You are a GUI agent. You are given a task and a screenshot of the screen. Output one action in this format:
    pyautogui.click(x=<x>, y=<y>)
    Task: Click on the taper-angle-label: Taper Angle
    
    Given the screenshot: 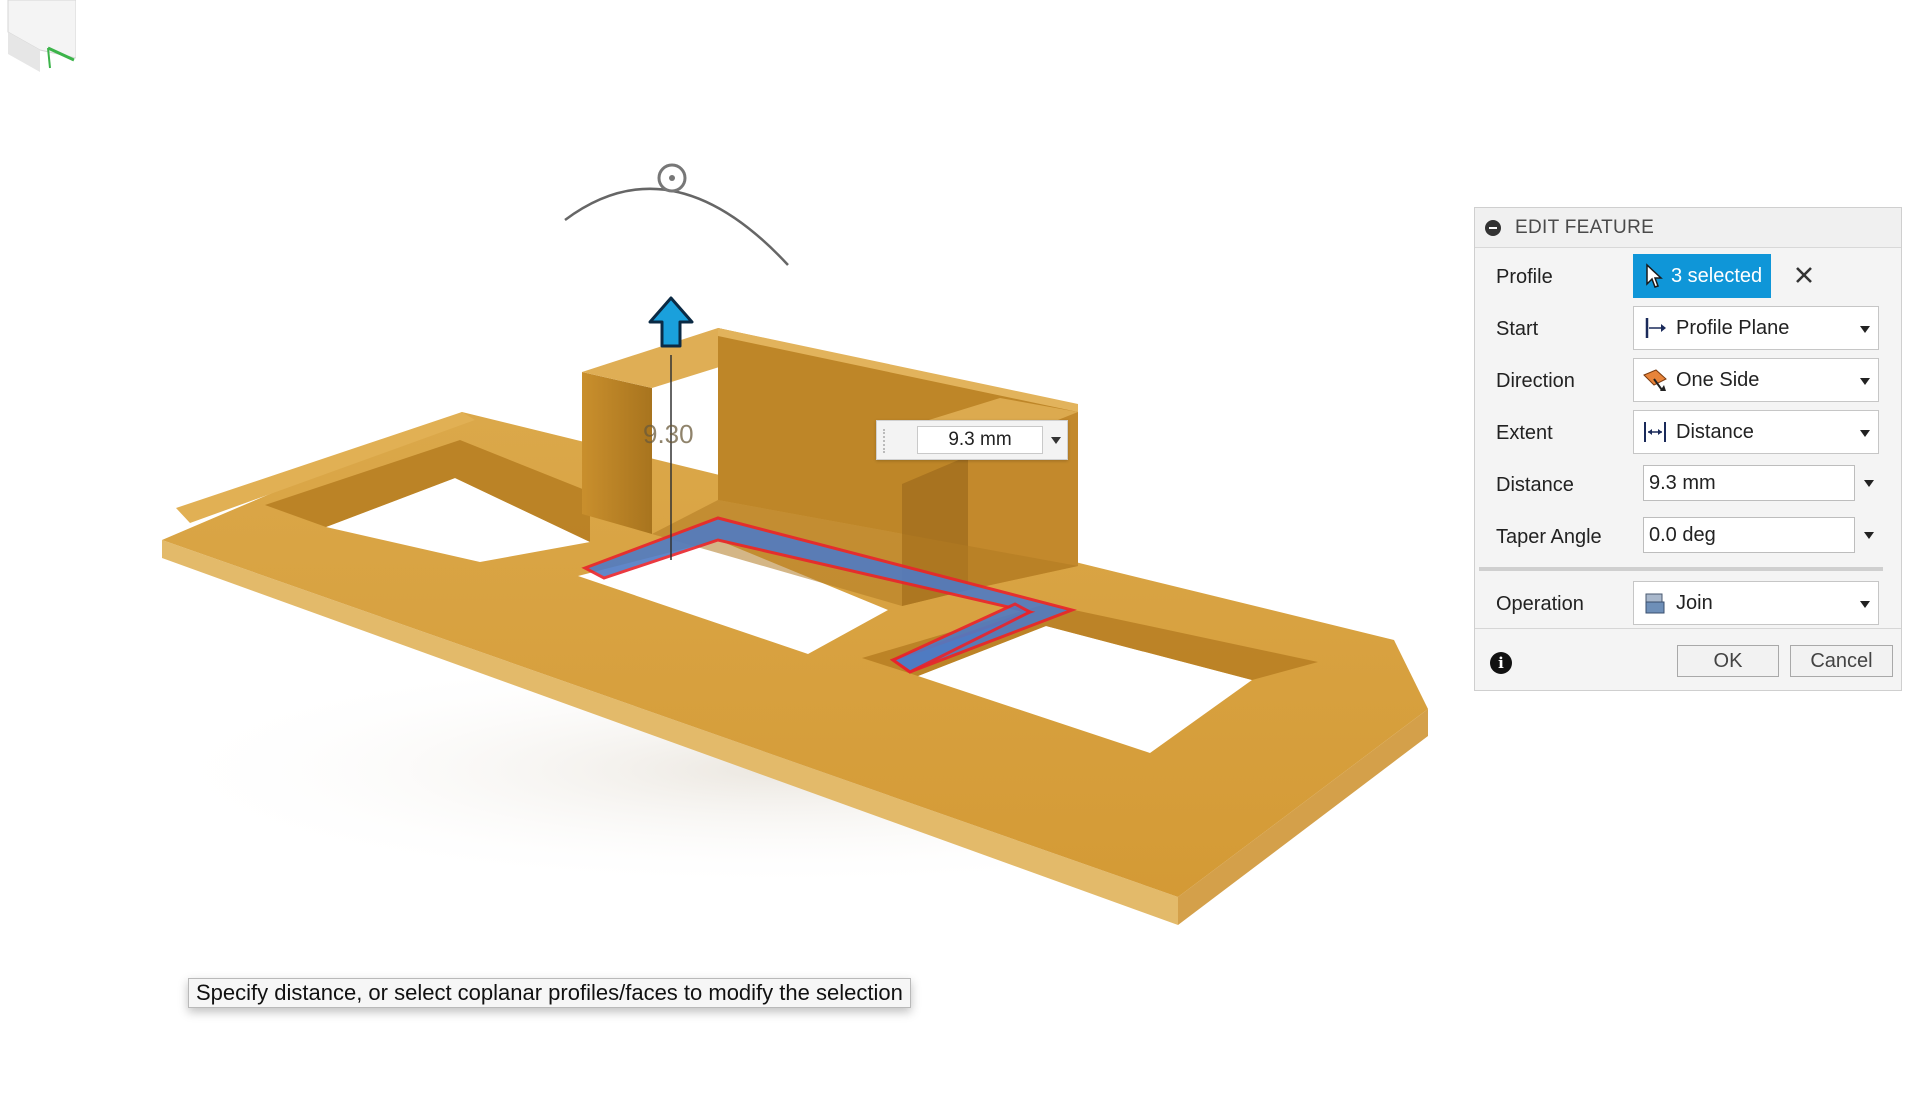 What is the action you would take?
    pyautogui.click(x=1549, y=537)
    